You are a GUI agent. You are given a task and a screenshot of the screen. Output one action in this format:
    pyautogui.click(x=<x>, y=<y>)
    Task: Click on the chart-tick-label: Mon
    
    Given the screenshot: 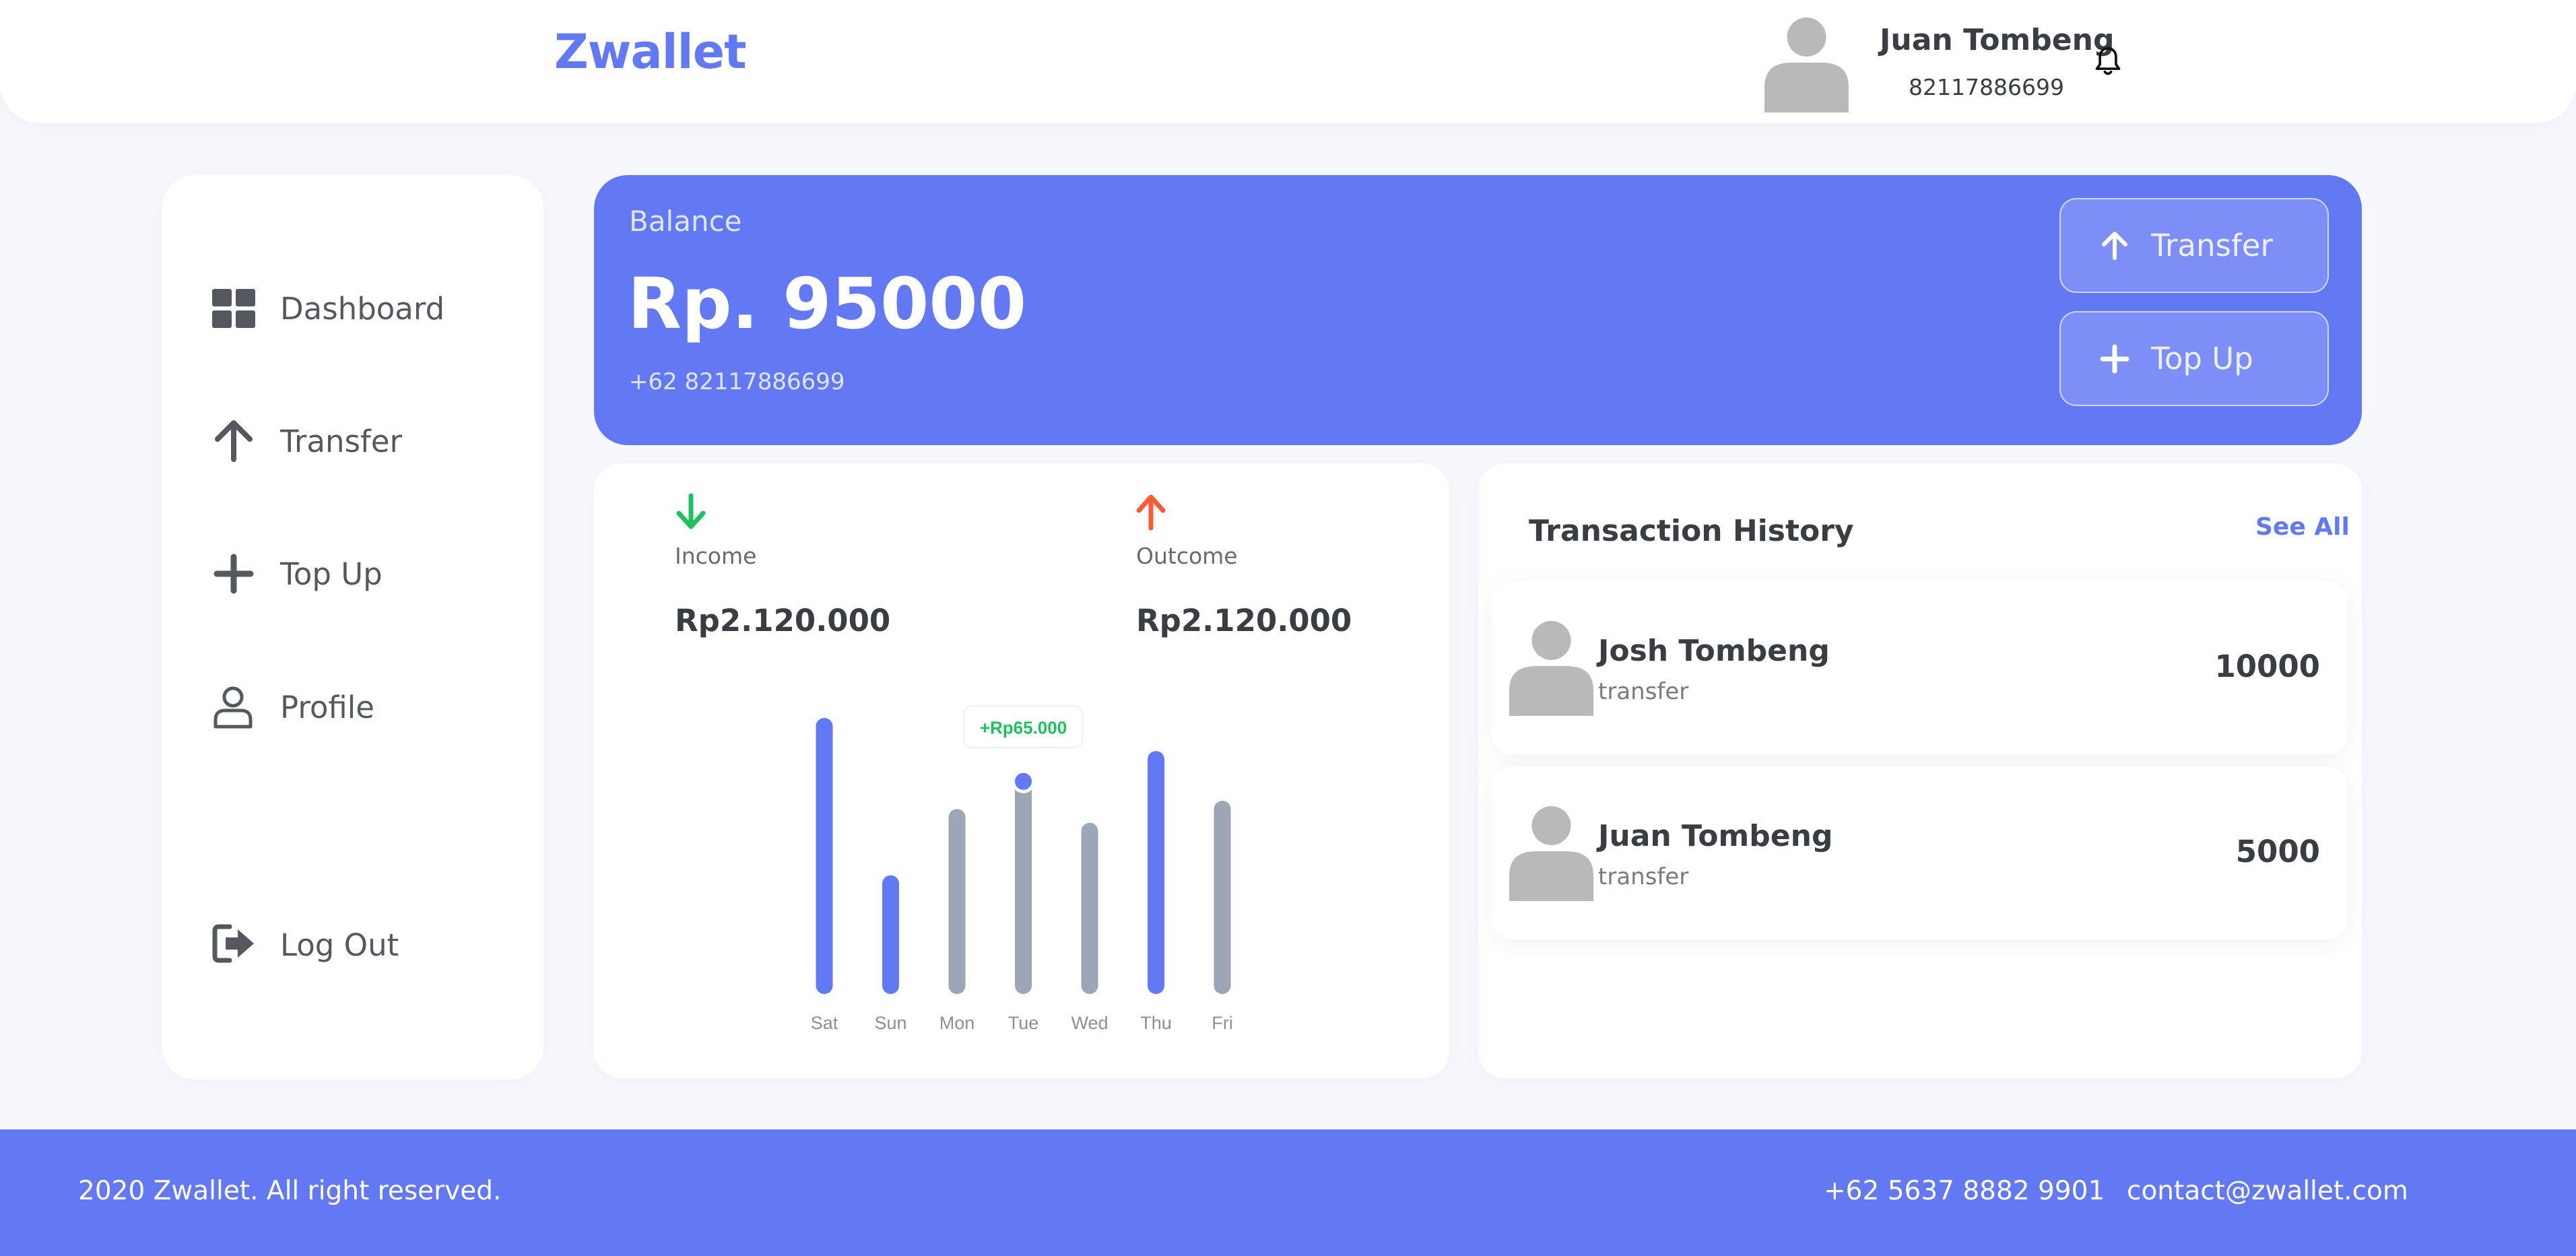 What is the action you would take?
    pyautogui.click(x=957, y=1023)
    